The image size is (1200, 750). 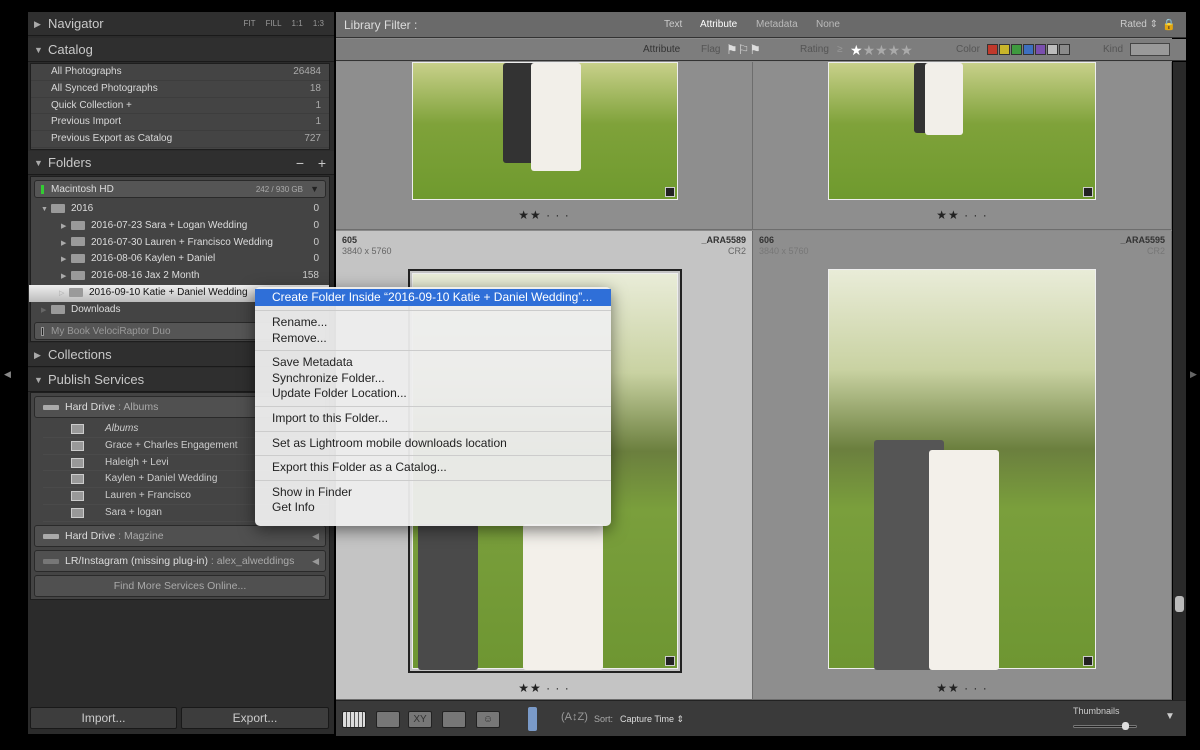 I want to click on people-view-icon: ☺, so click(x=488, y=719).